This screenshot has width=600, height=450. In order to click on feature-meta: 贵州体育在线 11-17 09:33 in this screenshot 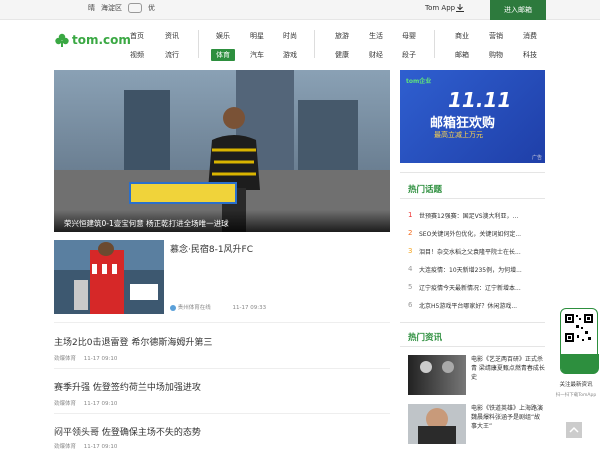, I will do `click(218, 307)`.